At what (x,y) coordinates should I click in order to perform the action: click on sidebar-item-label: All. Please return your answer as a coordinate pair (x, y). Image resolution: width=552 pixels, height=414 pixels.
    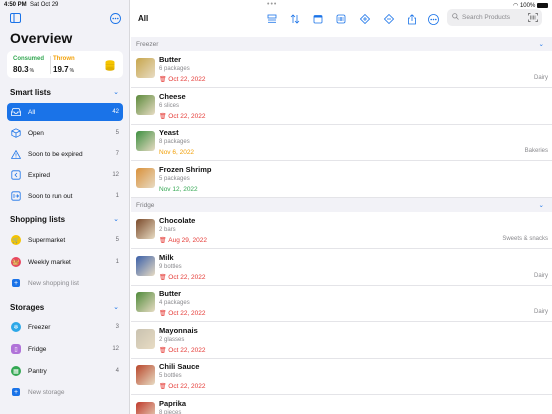
    Looking at the image, I should click on (32, 112).